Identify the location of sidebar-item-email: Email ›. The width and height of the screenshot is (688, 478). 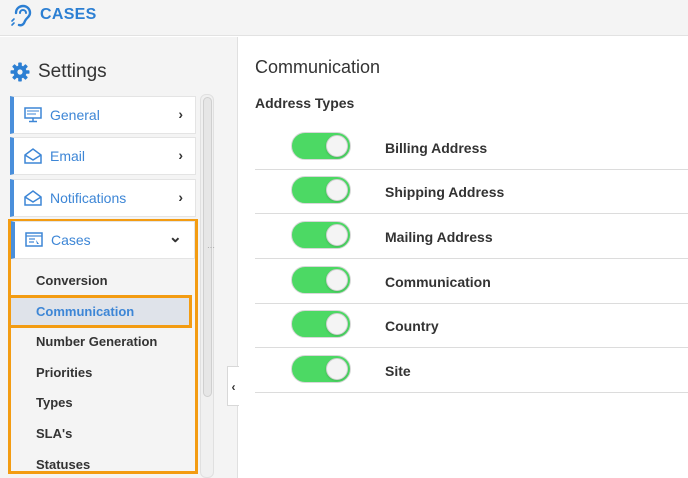
(103, 156).